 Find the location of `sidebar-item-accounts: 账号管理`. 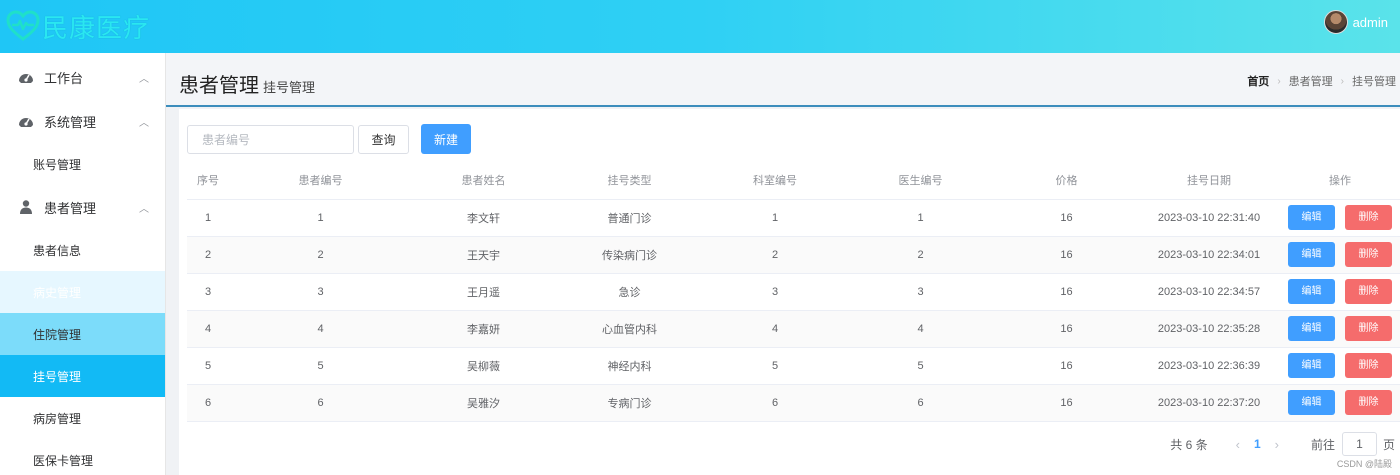

sidebar-item-accounts: 账号管理 is located at coordinates (82, 164).